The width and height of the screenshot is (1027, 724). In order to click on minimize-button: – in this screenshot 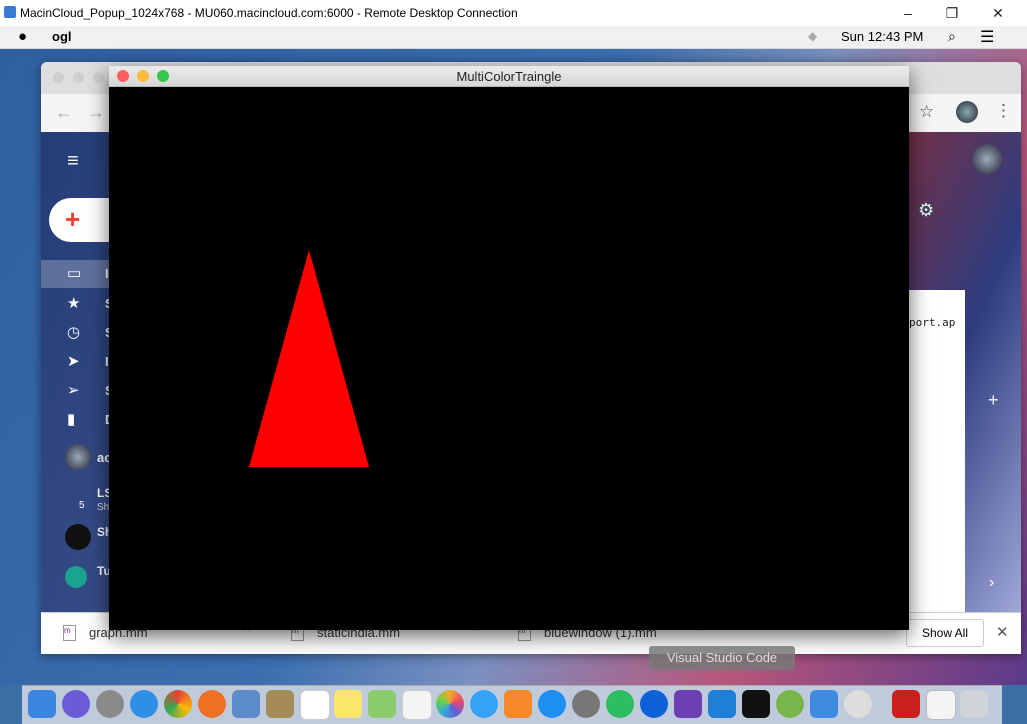, I will do `click(908, 13)`.